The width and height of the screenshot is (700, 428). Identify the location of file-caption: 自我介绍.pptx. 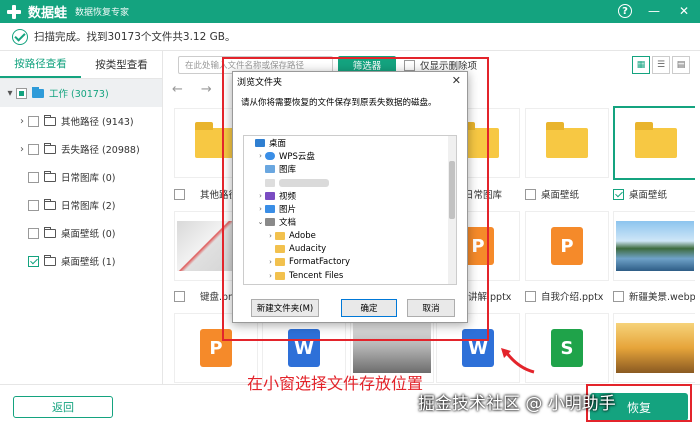
(564, 296).